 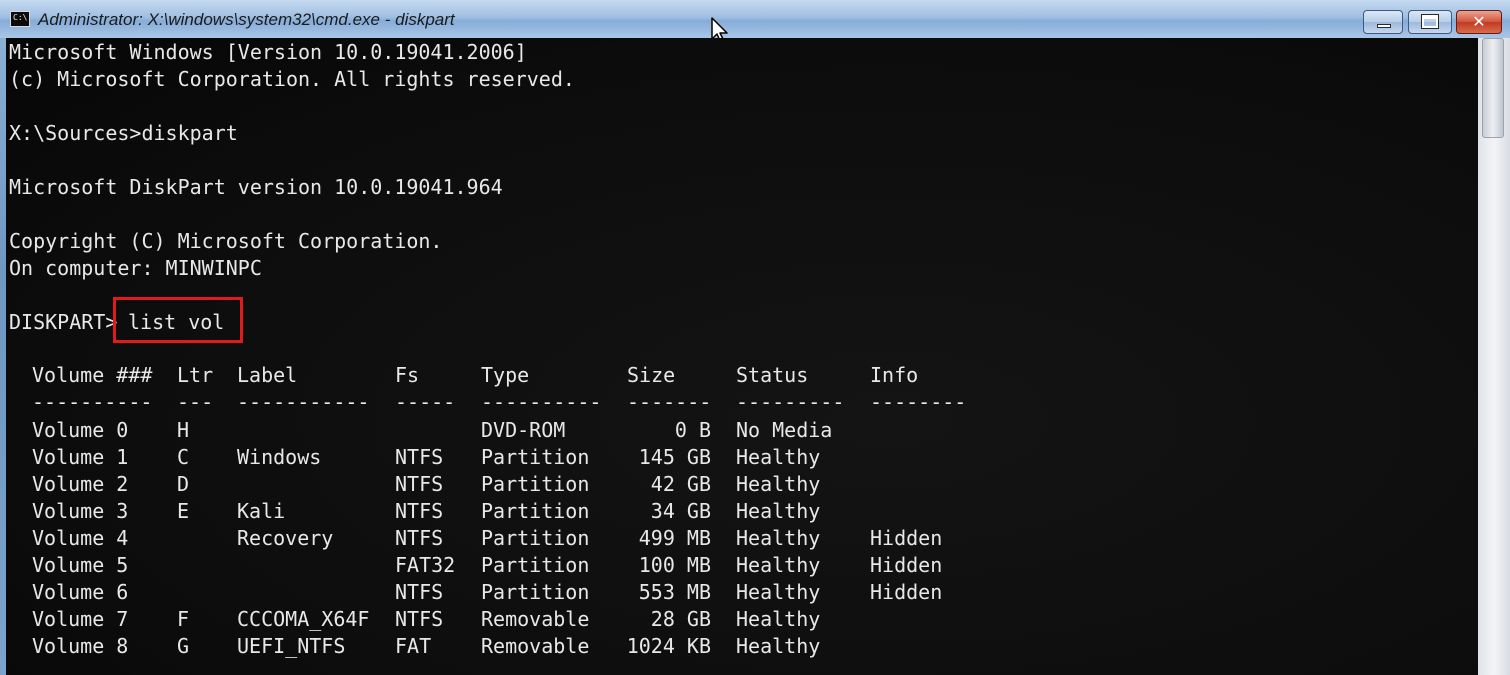 I want to click on console-line: X:\Sources>diskpart, so click(x=123, y=133).